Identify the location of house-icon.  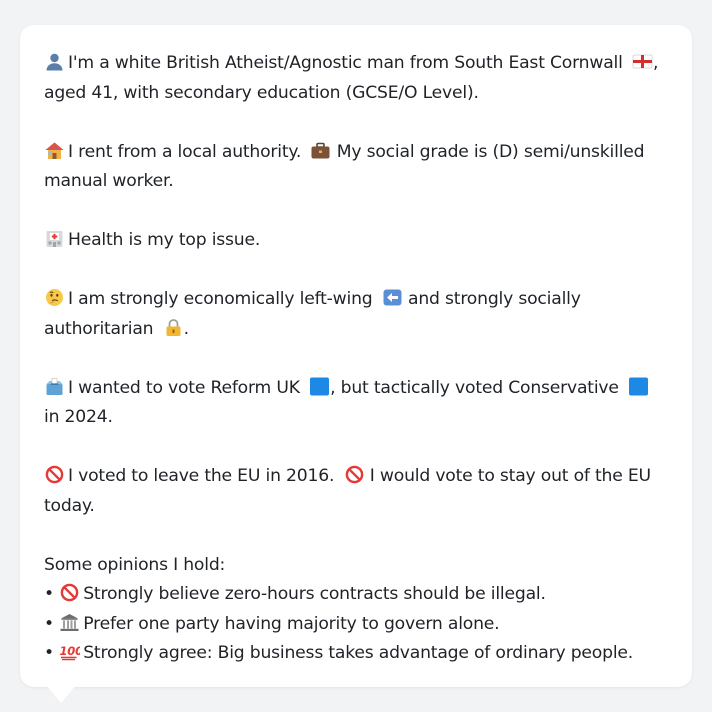
(54, 150).